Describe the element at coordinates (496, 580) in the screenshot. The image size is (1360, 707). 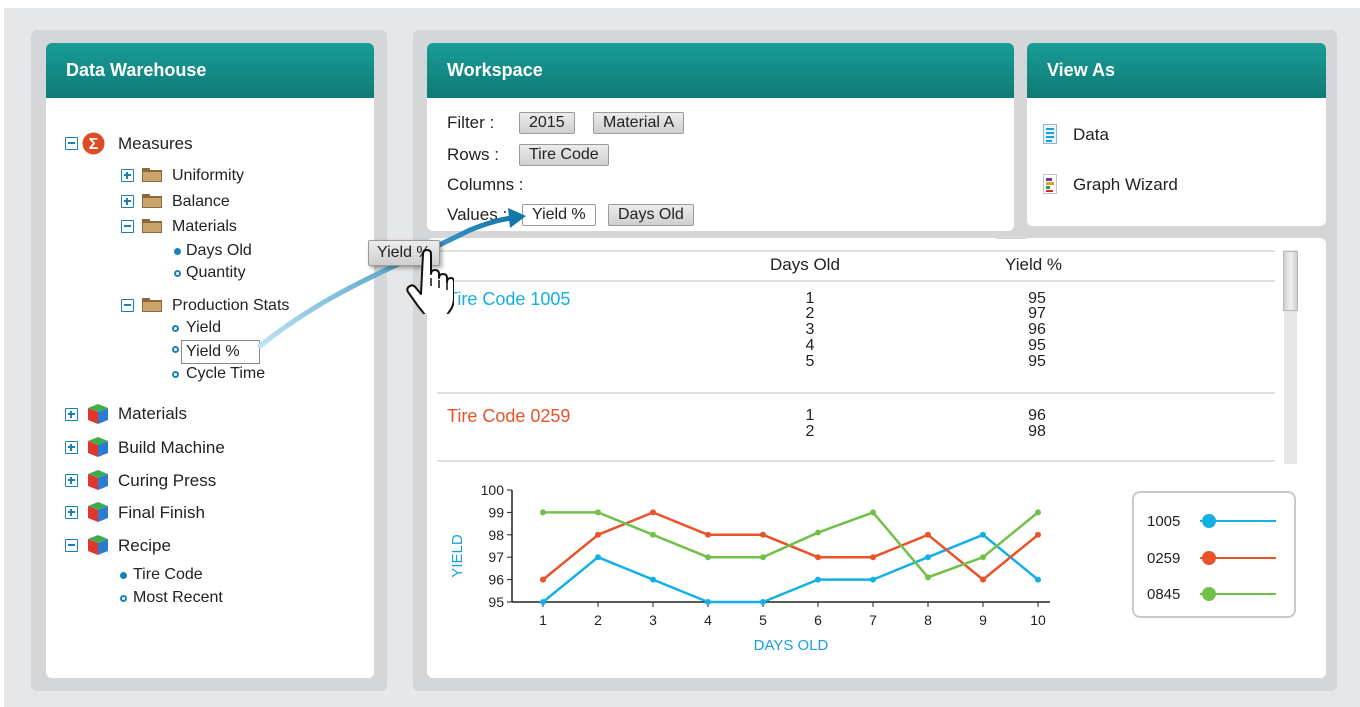
I see `y-tick-label: 96` at that location.